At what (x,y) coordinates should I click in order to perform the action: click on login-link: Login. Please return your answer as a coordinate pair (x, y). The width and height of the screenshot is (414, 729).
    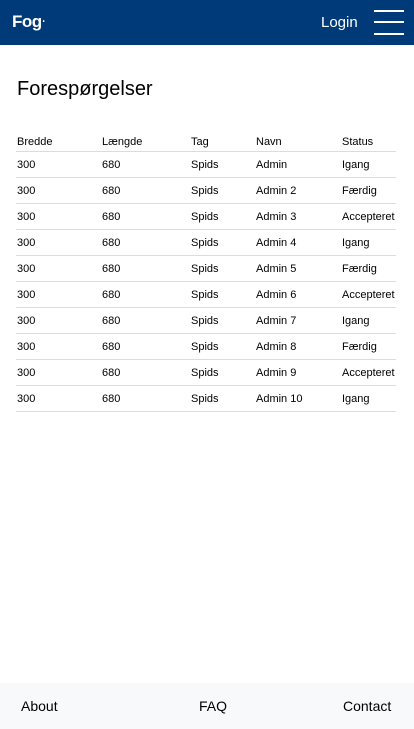
    Looking at the image, I should click on (339, 23).